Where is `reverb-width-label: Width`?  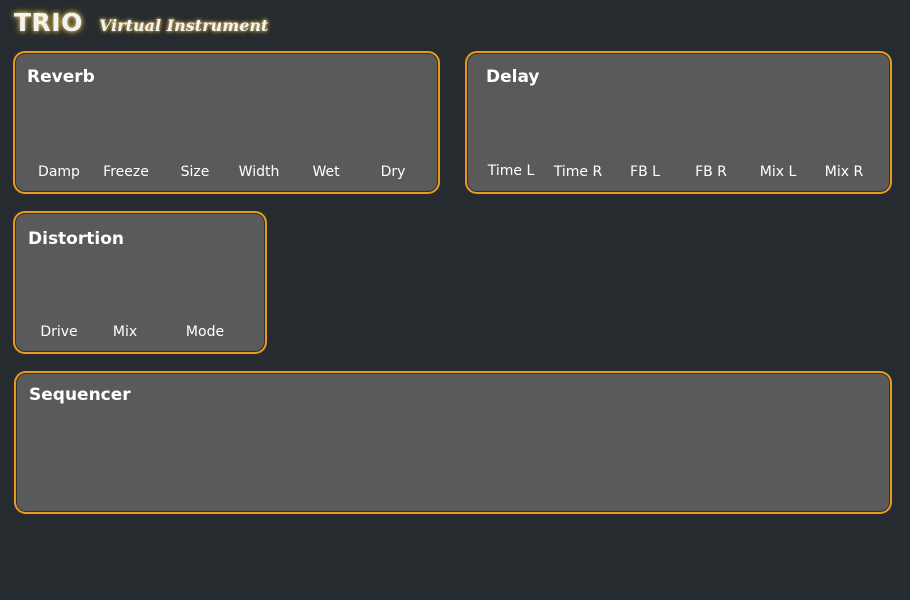
reverb-width-label: Width is located at coordinates (259, 172).